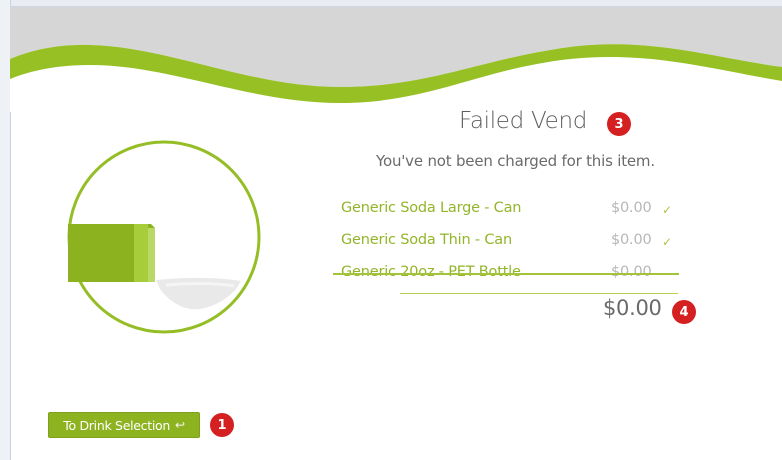 The height and width of the screenshot is (460, 782). Describe the element at coordinates (426, 240) in the screenshot. I see `item-name: Generic Soda Thin - Can` at that location.